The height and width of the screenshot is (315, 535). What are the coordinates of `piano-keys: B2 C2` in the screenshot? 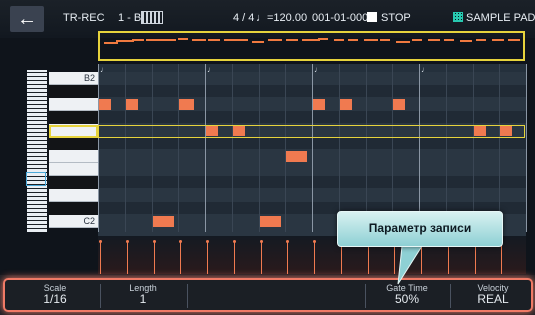 It's located at (73, 151).